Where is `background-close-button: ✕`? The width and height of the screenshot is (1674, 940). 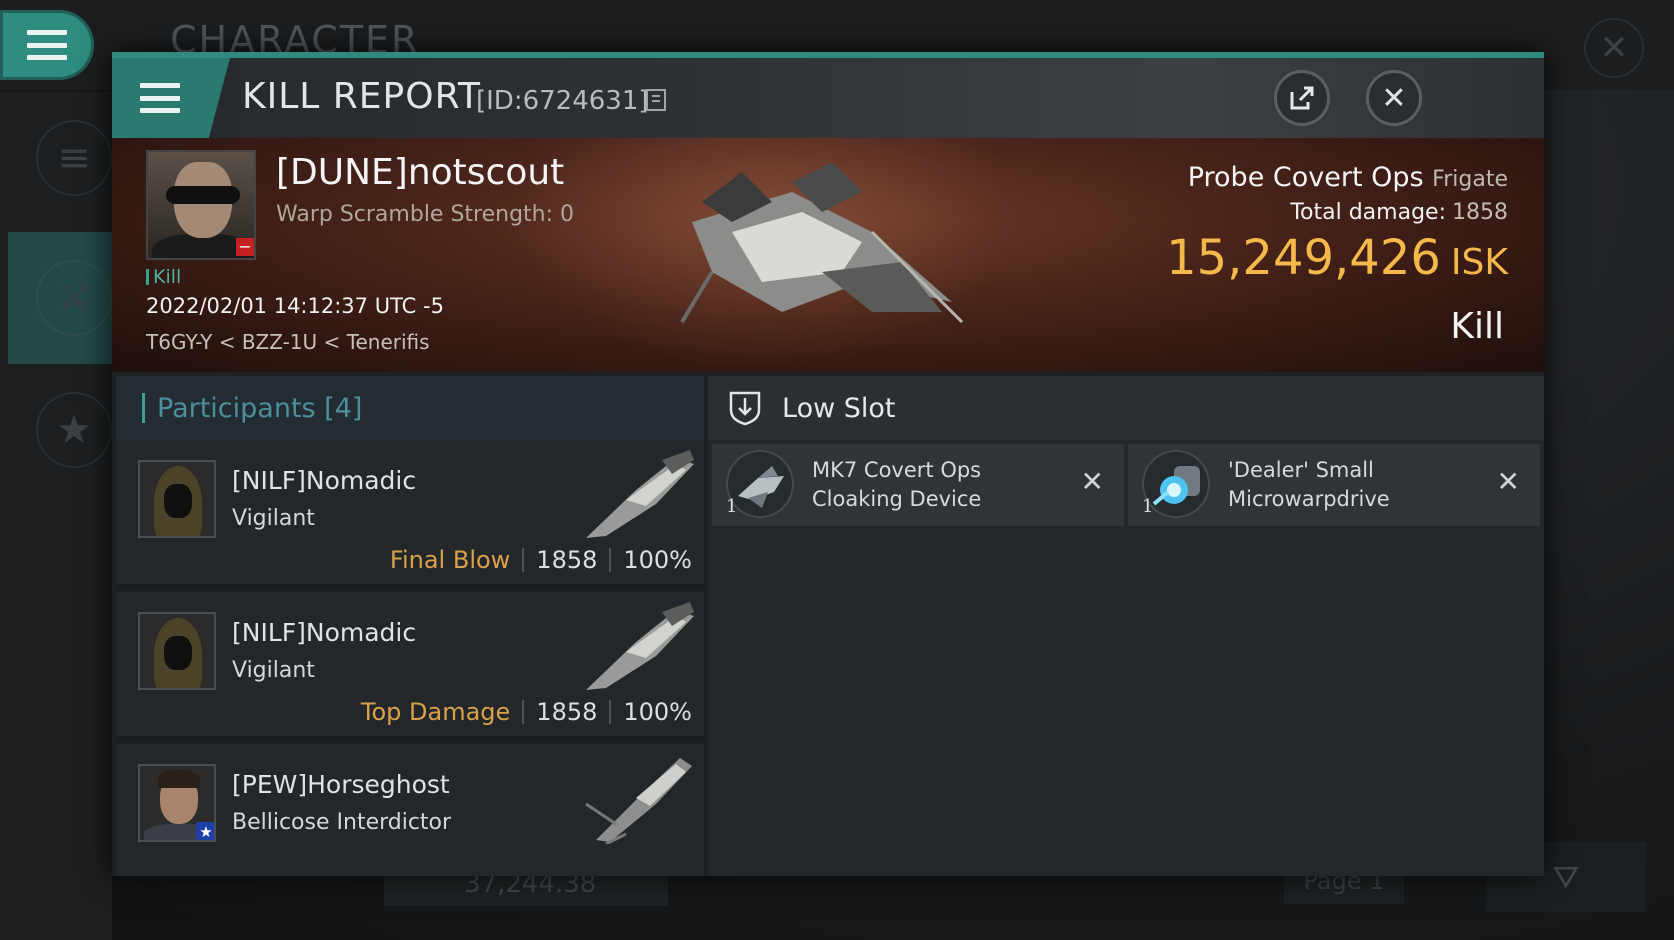
background-close-button: ✕ is located at coordinates (1614, 48).